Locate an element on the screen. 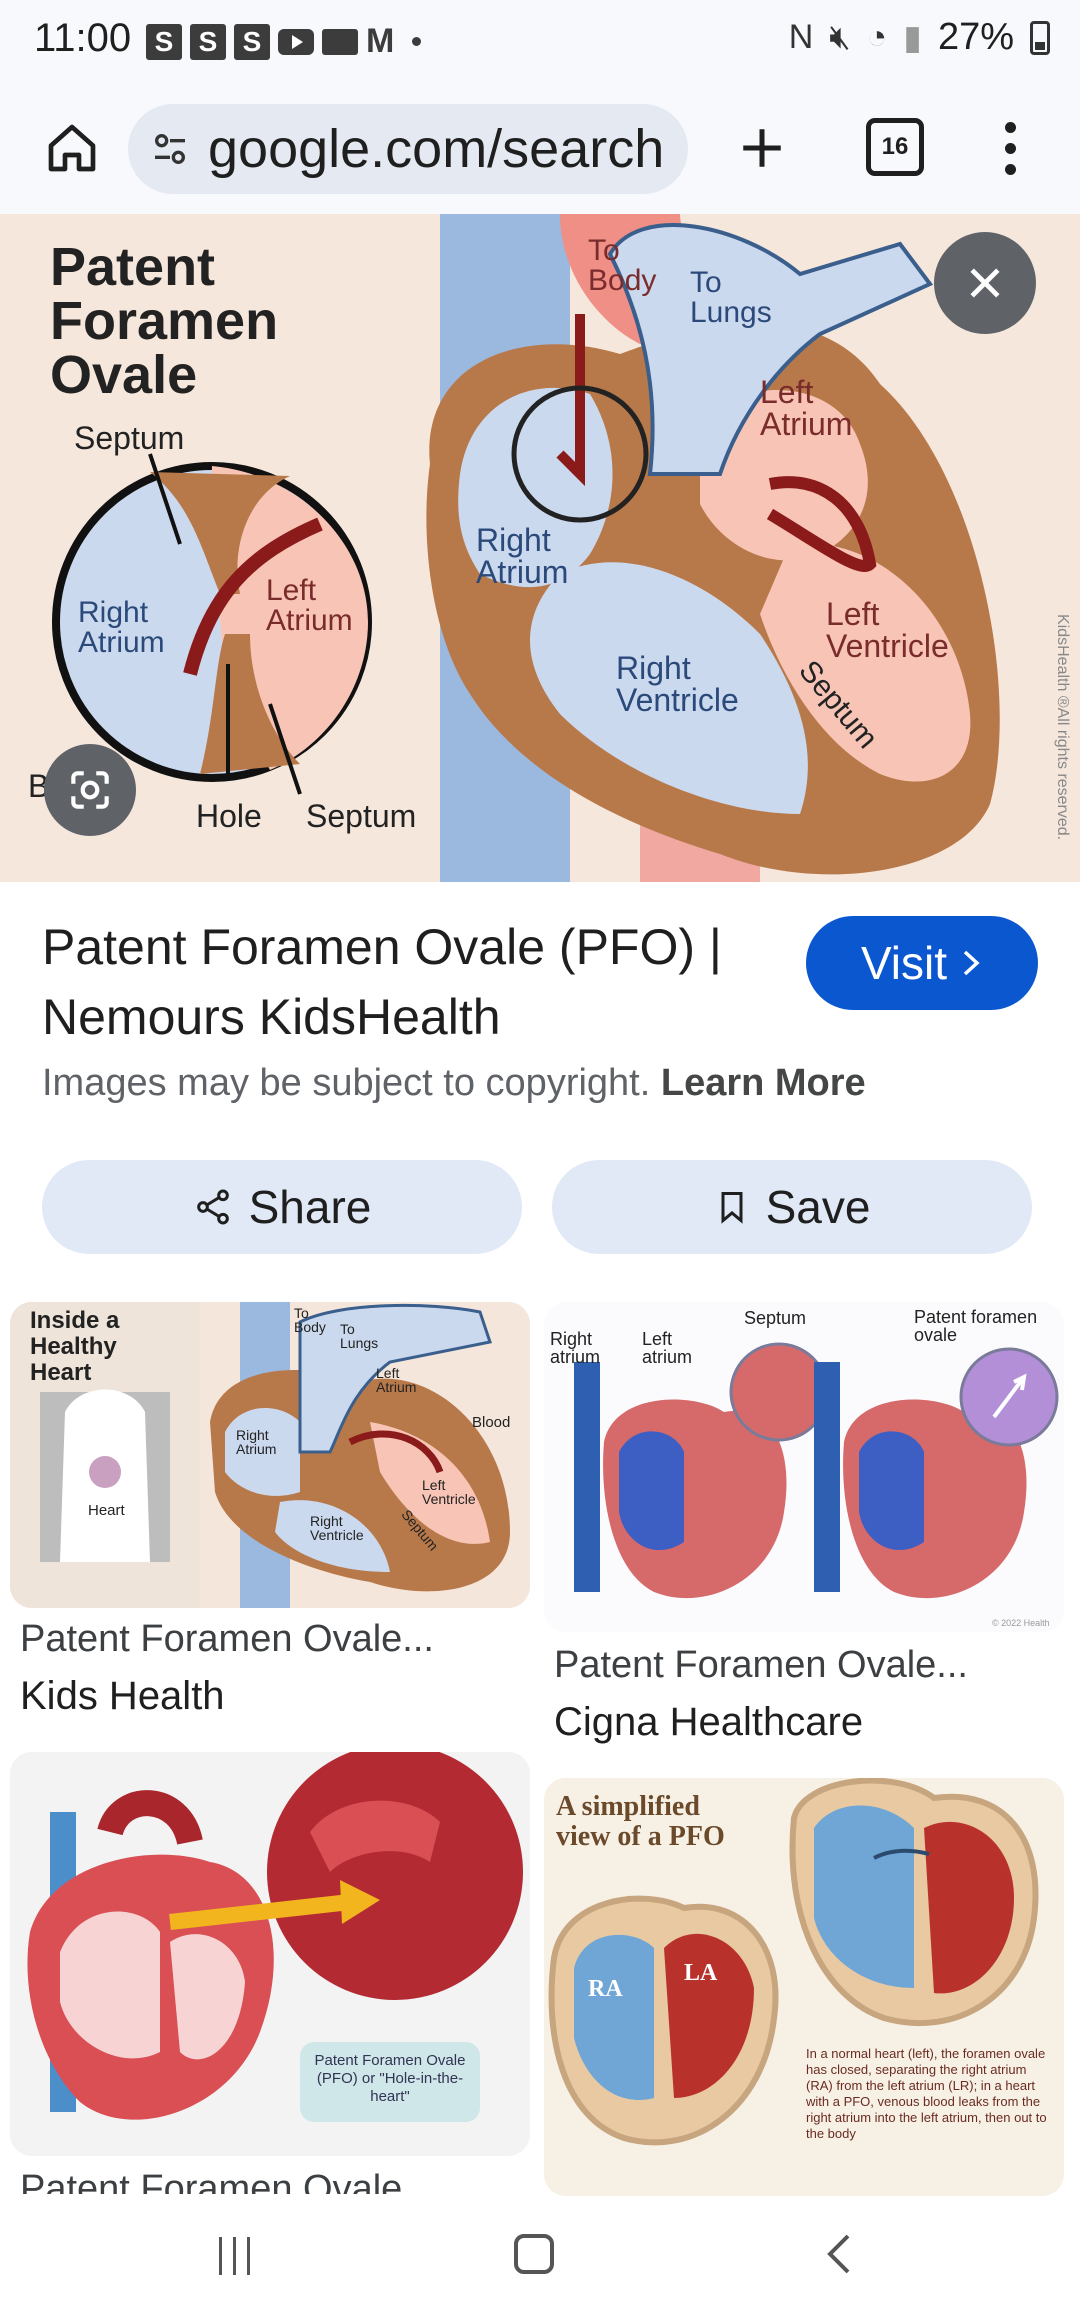  home-icon is located at coordinates (72, 148).